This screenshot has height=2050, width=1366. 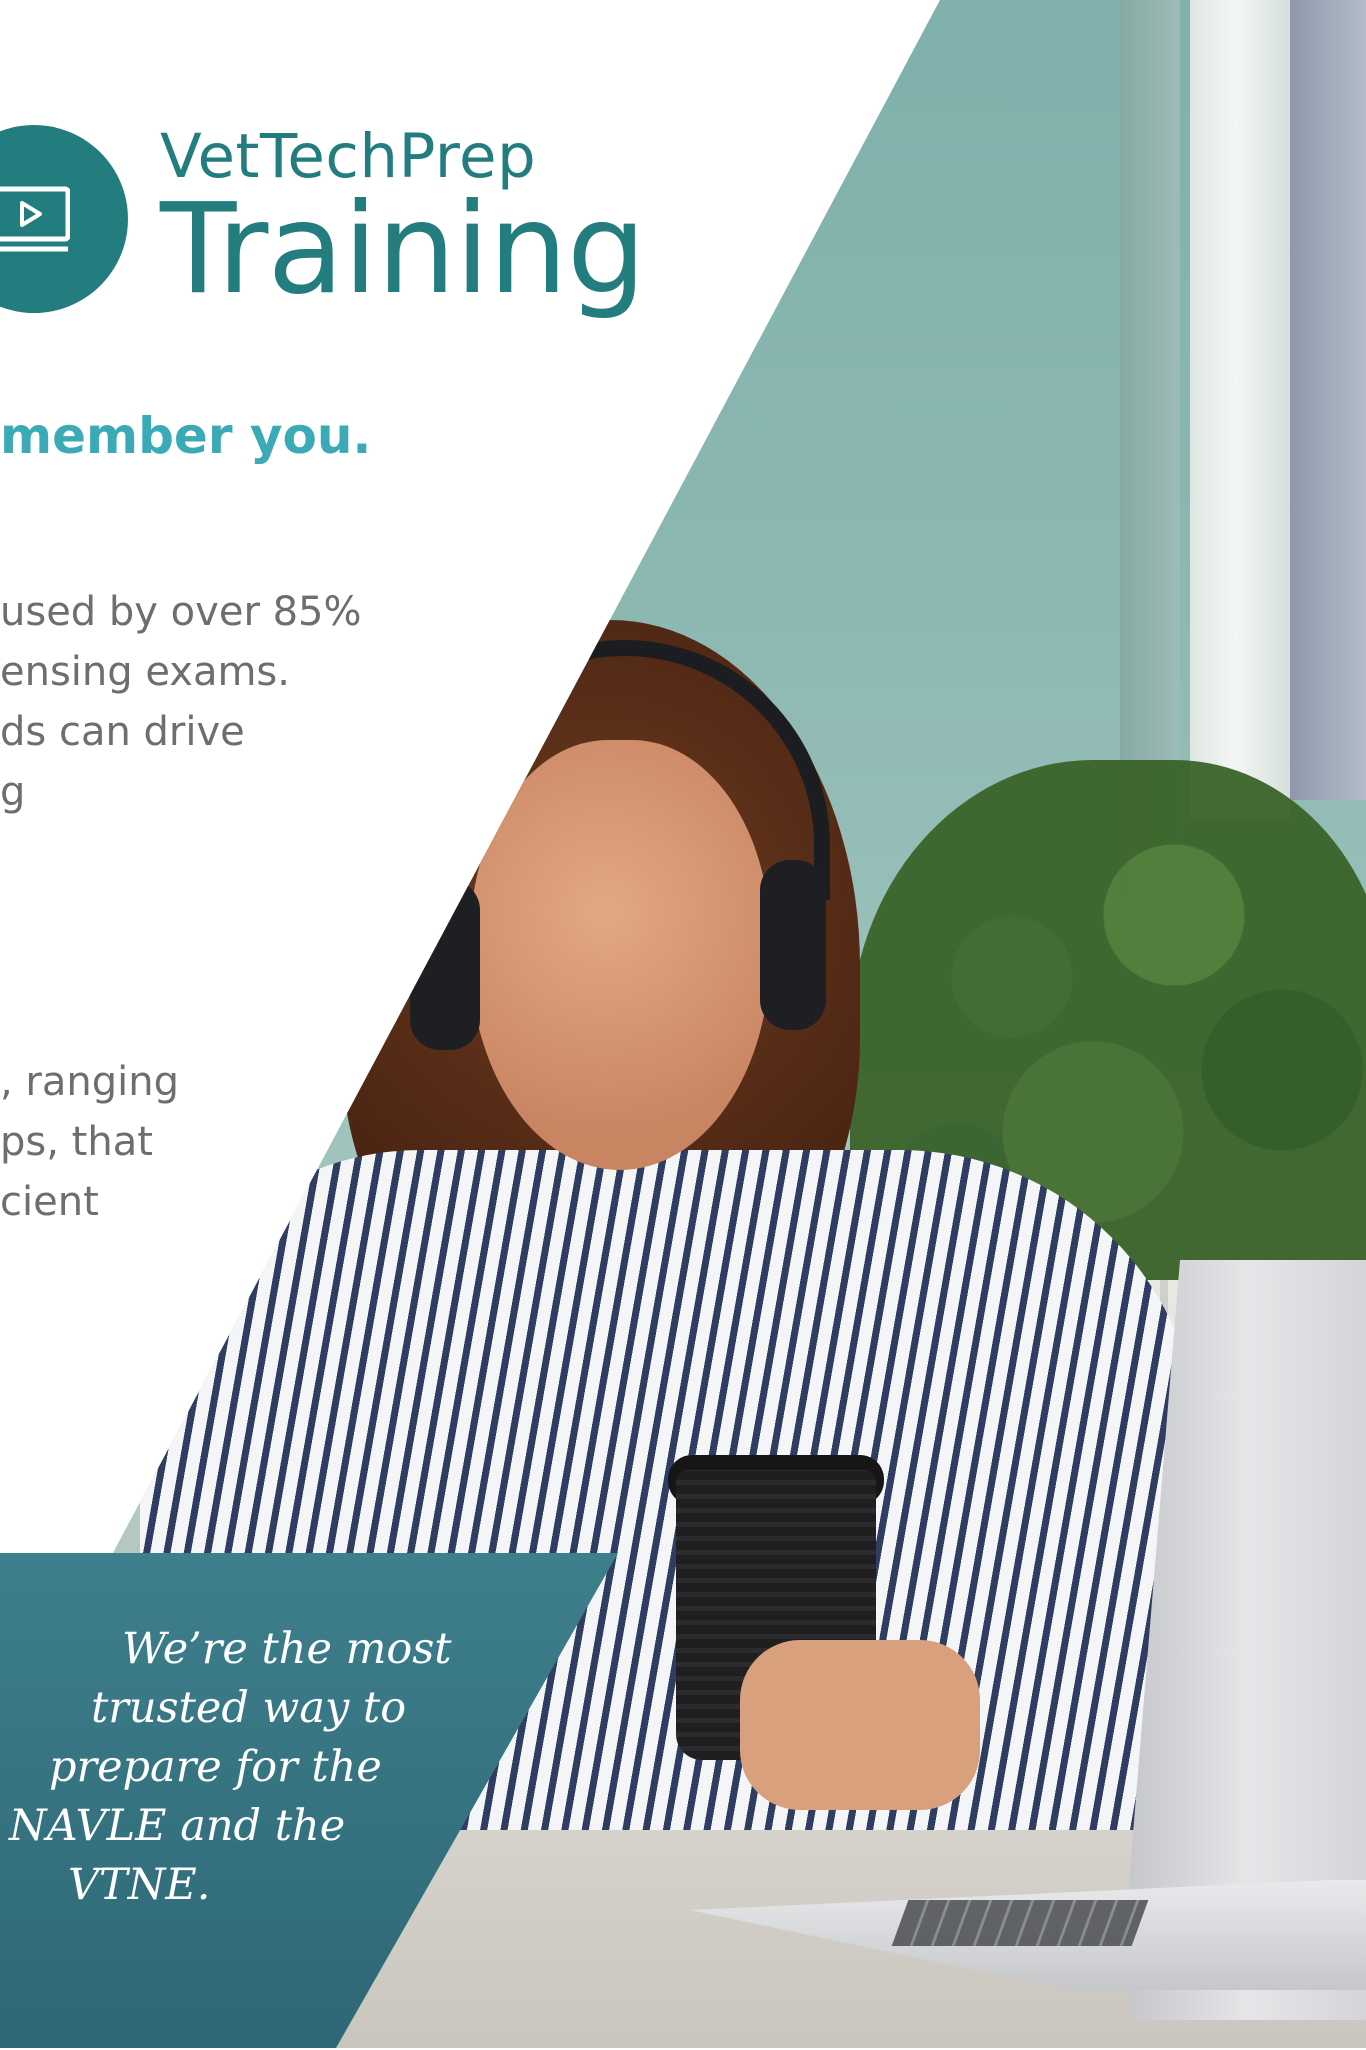 What do you see at coordinates (1020, 1923) in the screenshot?
I see `laptop-keyboard` at bounding box center [1020, 1923].